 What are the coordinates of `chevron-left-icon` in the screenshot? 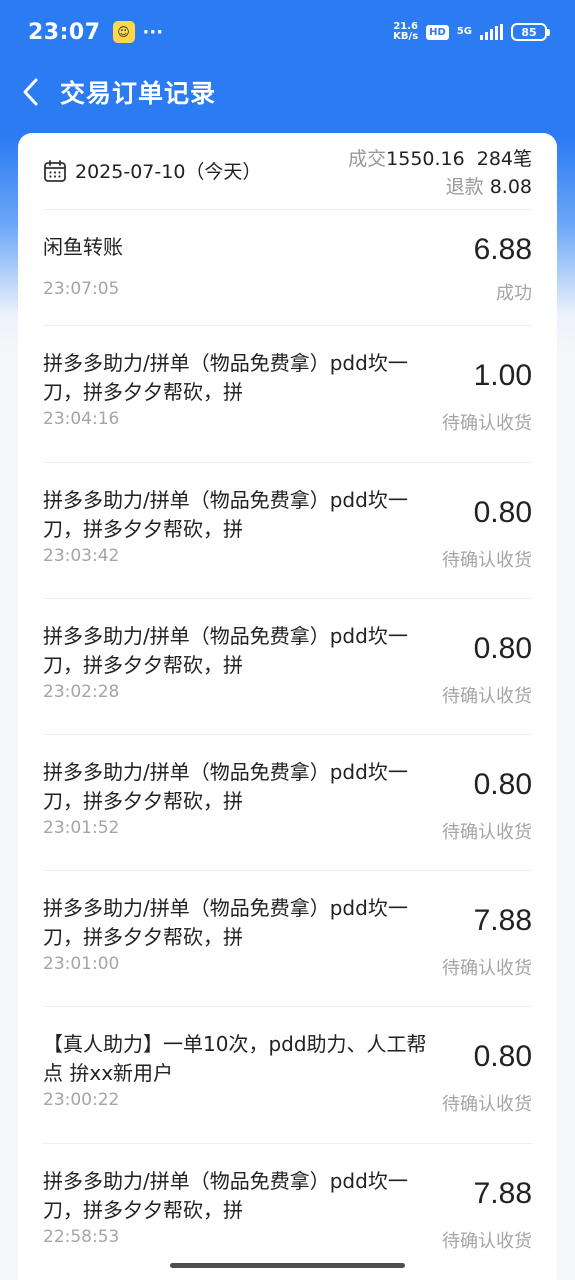 It's located at (30, 92).